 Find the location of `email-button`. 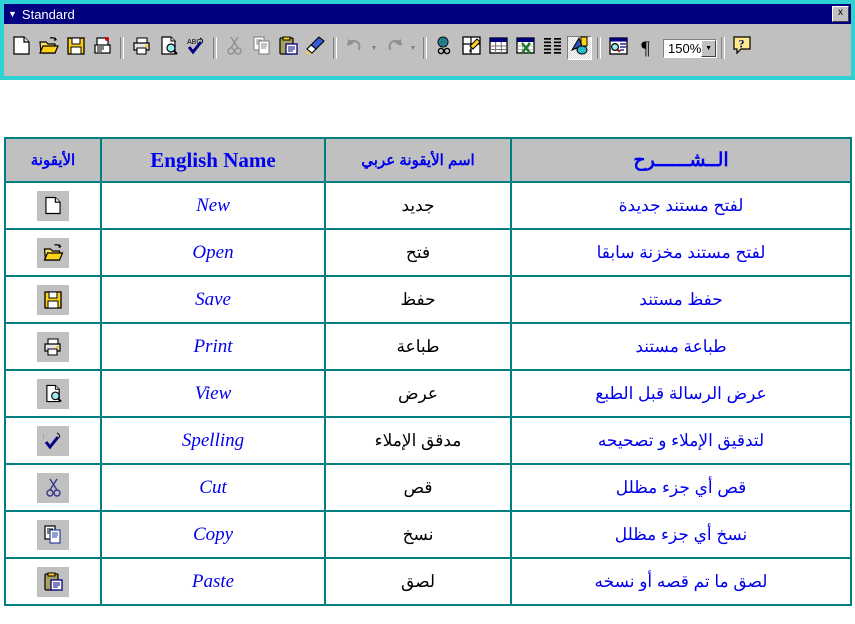

email-button is located at coordinates (102, 48).